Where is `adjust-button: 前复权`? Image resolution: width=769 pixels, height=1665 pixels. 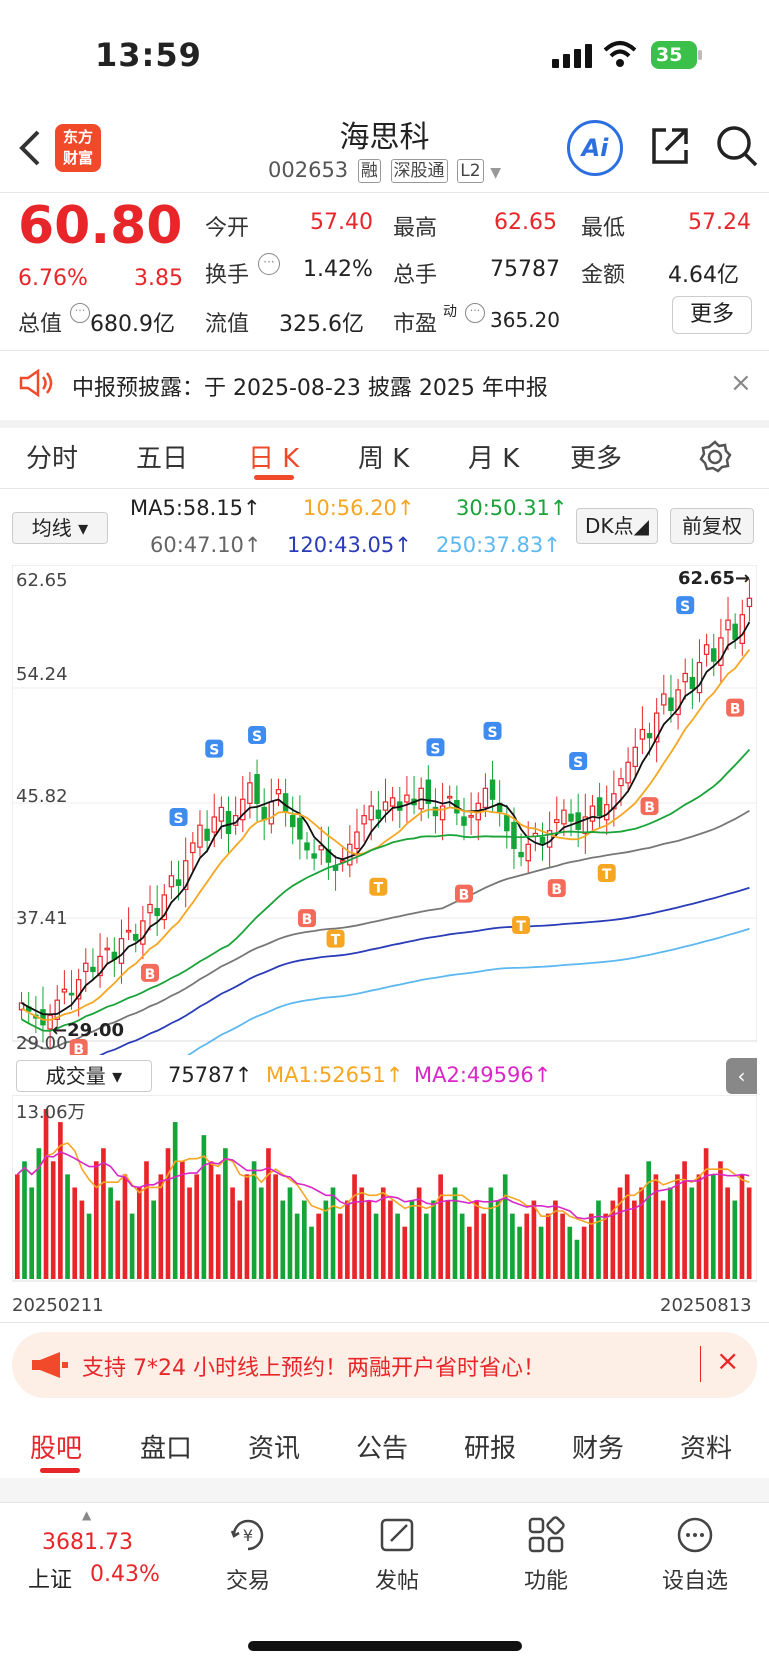
adjust-button: 前复权 is located at coordinates (712, 526).